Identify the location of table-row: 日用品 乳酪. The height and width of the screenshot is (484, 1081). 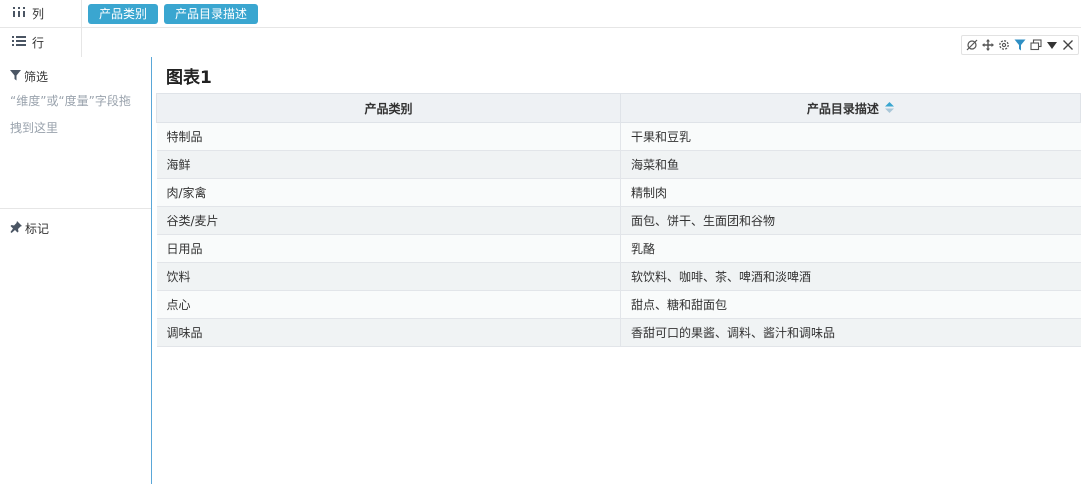
(618, 248).